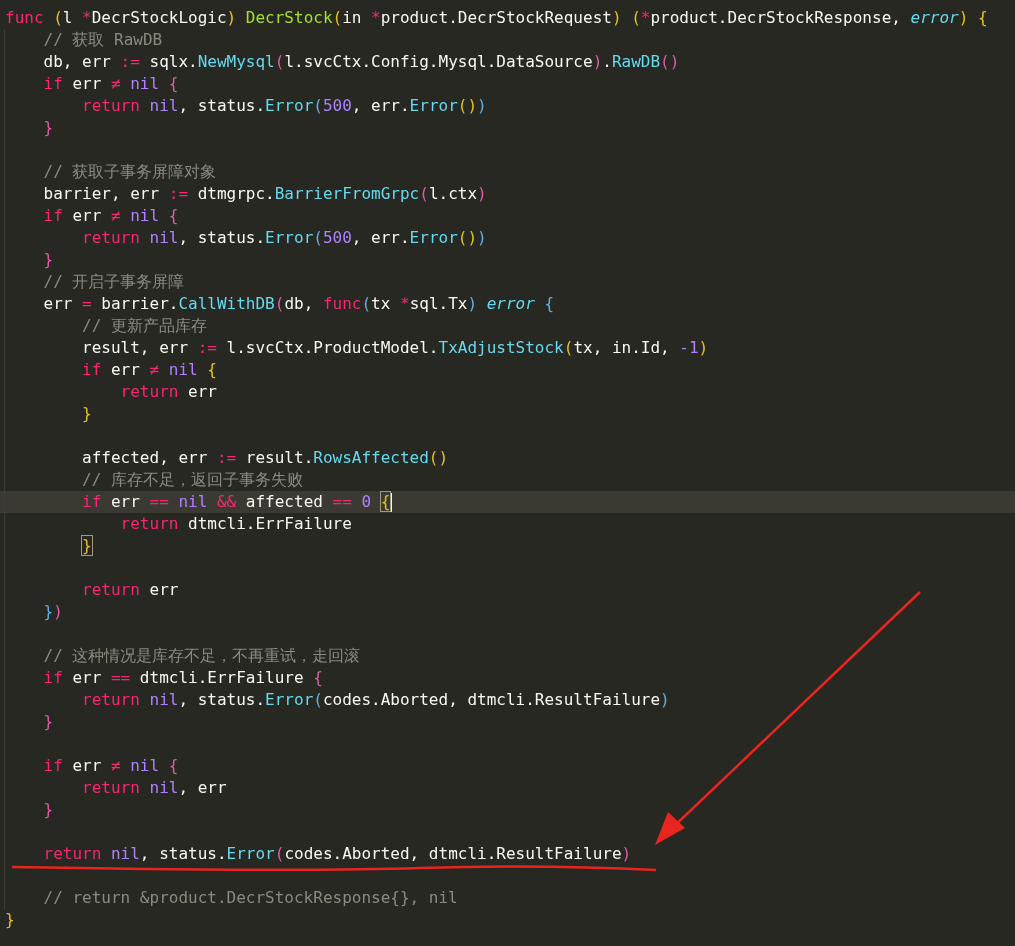 Image resolution: width=1015 pixels, height=946 pixels. I want to click on code-line: barrier, err := dtmgrpc.BarrierFromGrpc(l.ctx), so click(265, 194).